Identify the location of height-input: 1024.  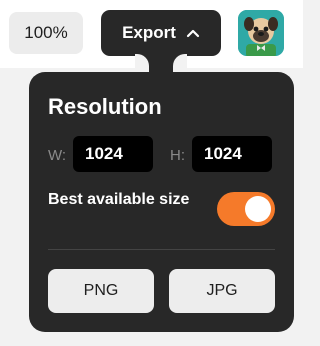
(232, 154).